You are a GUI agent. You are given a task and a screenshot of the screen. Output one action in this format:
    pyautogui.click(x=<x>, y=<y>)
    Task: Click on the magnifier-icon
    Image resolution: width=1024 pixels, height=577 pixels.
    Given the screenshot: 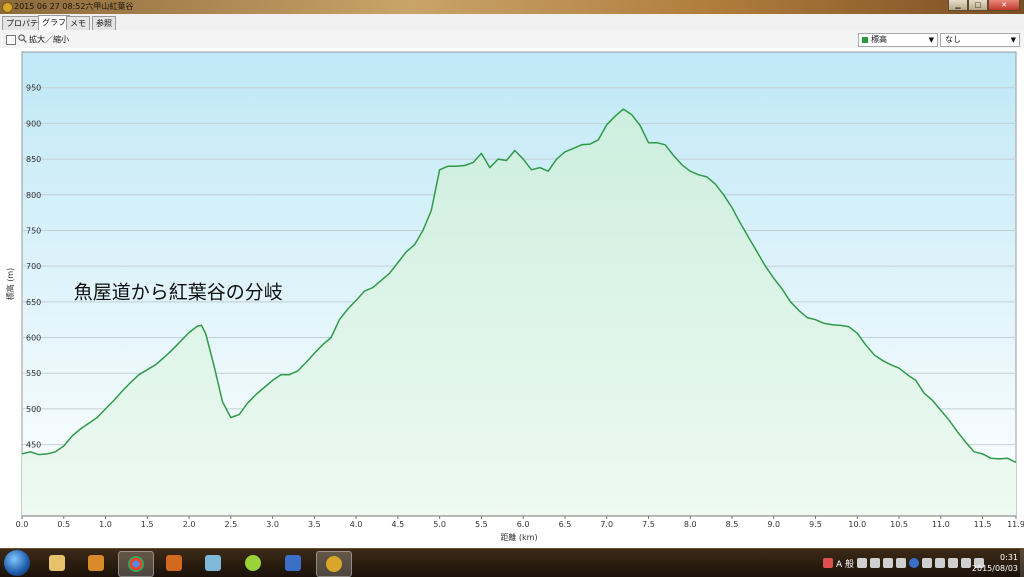 What is the action you would take?
    pyautogui.click(x=22, y=38)
    